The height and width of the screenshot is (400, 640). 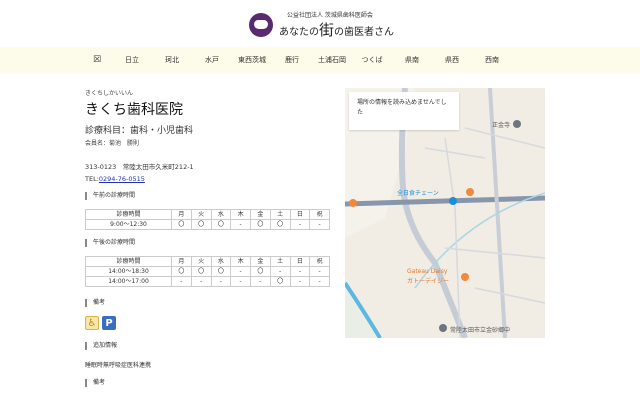 I want to click on nav-item: 県南, so click(x=412, y=60).